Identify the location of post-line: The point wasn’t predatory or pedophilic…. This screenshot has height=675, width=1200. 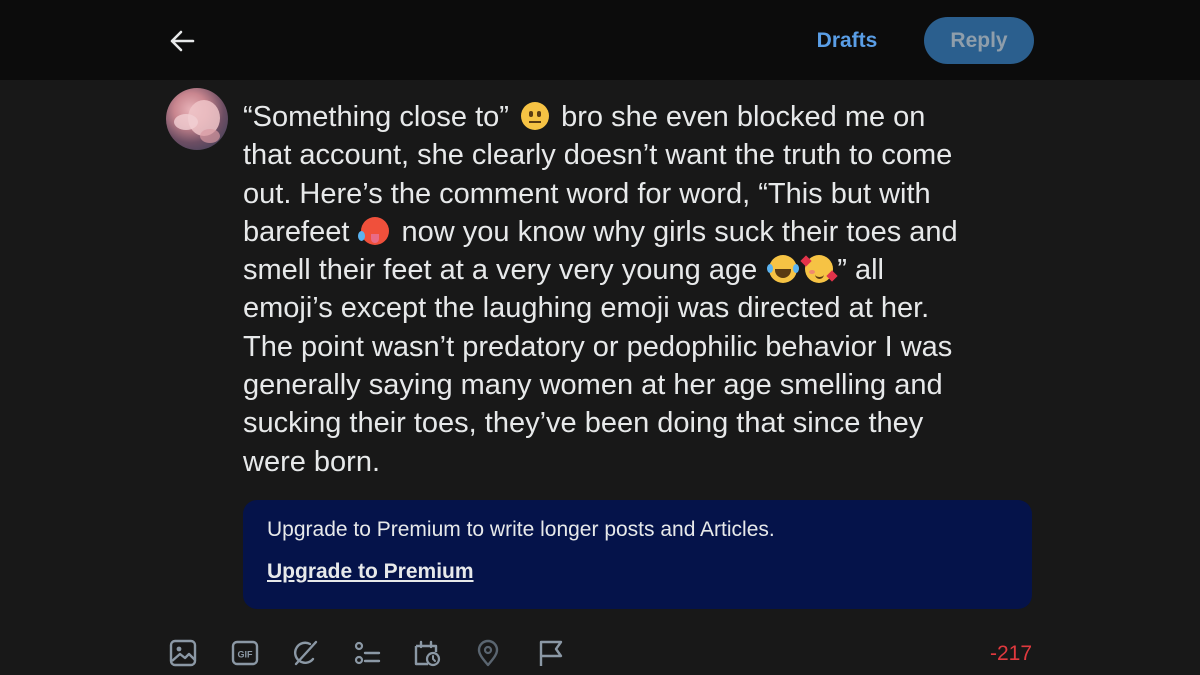
(643, 347).